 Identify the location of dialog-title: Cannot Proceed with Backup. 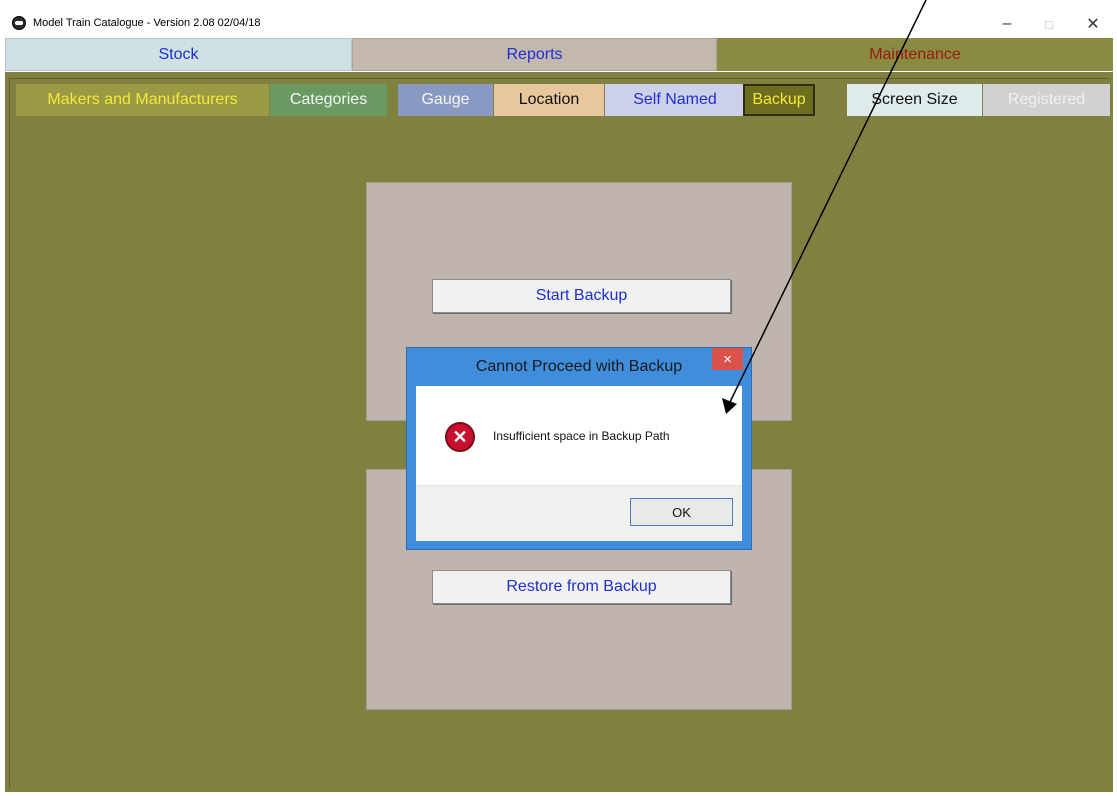
(579, 366).